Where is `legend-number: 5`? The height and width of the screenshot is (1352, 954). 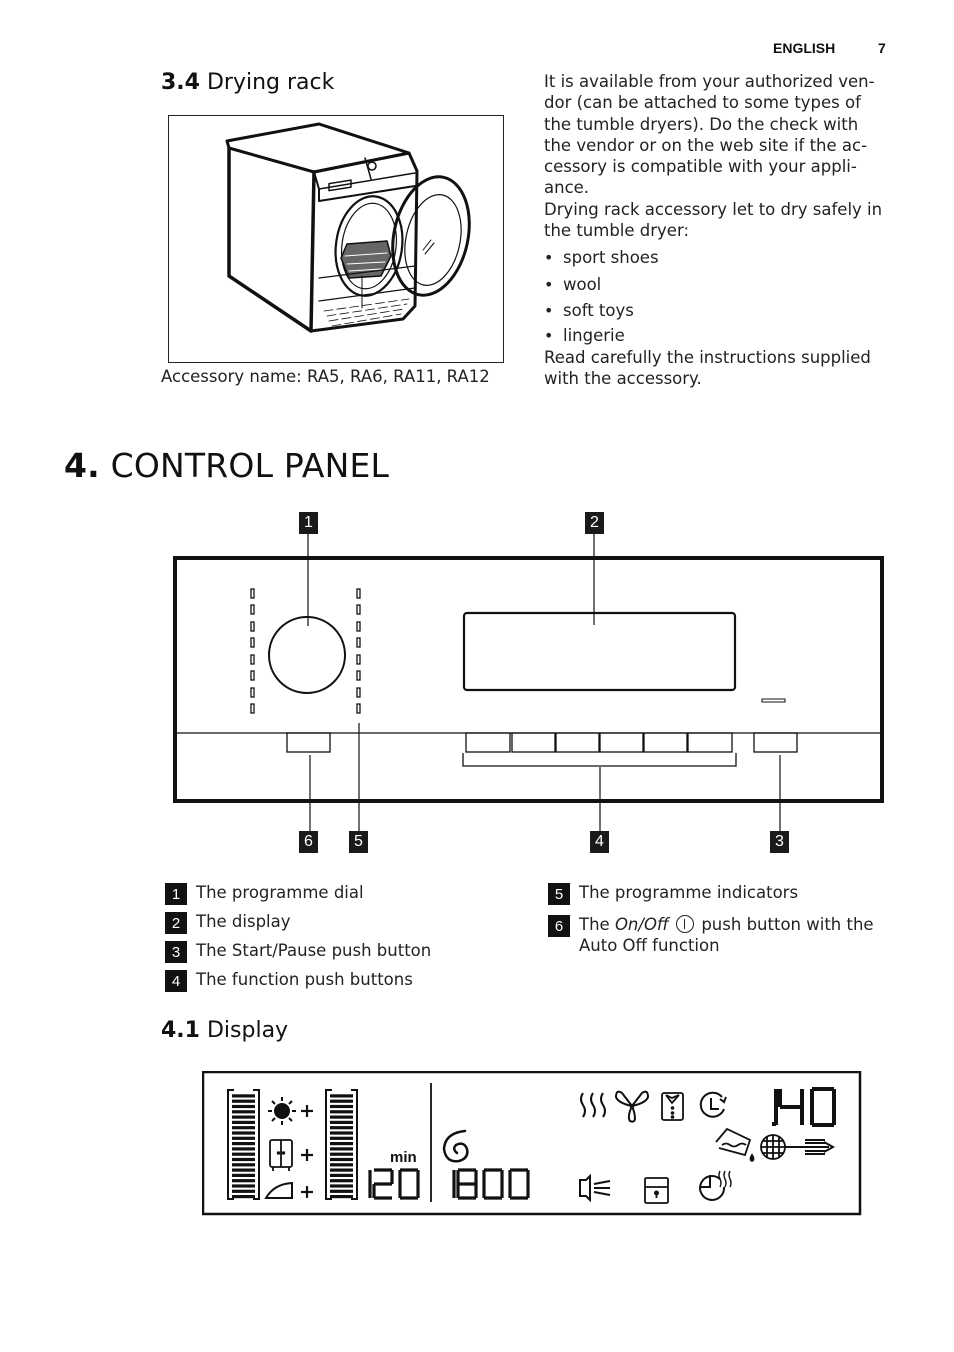 legend-number: 5 is located at coordinates (559, 894).